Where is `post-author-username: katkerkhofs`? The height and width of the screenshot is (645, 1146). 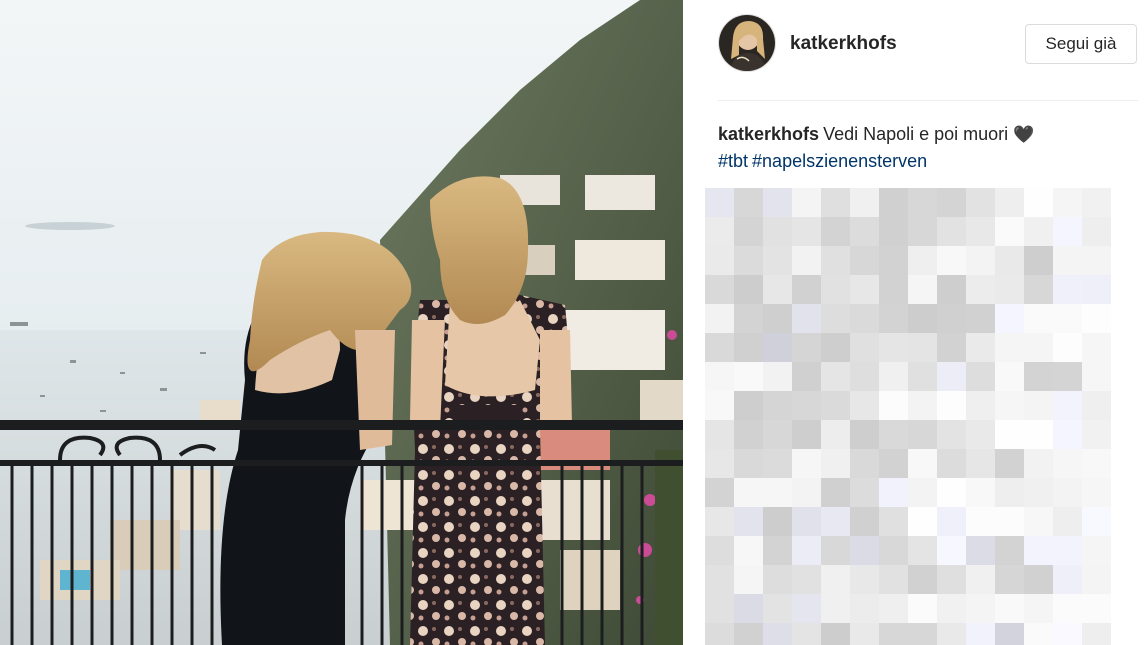
post-author-username: katkerkhofs is located at coordinates (843, 44).